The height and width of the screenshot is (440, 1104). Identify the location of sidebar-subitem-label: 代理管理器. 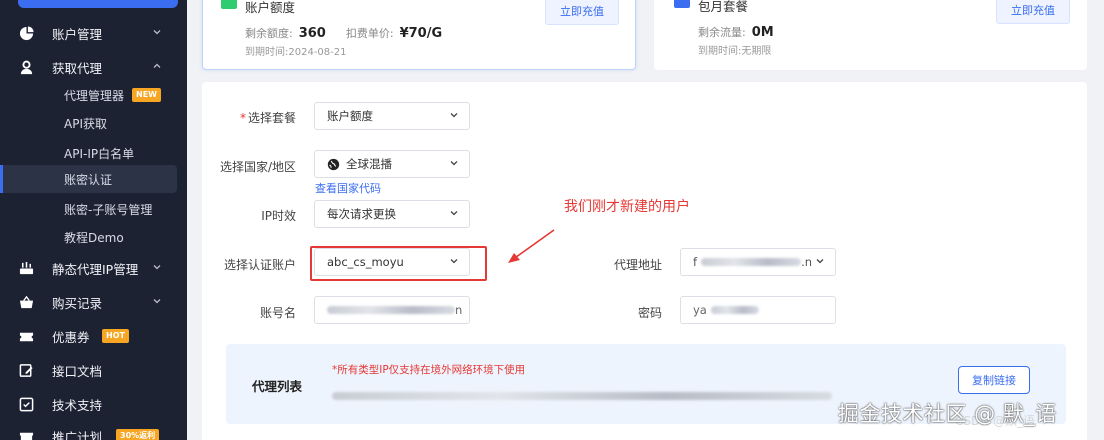
(94, 95).